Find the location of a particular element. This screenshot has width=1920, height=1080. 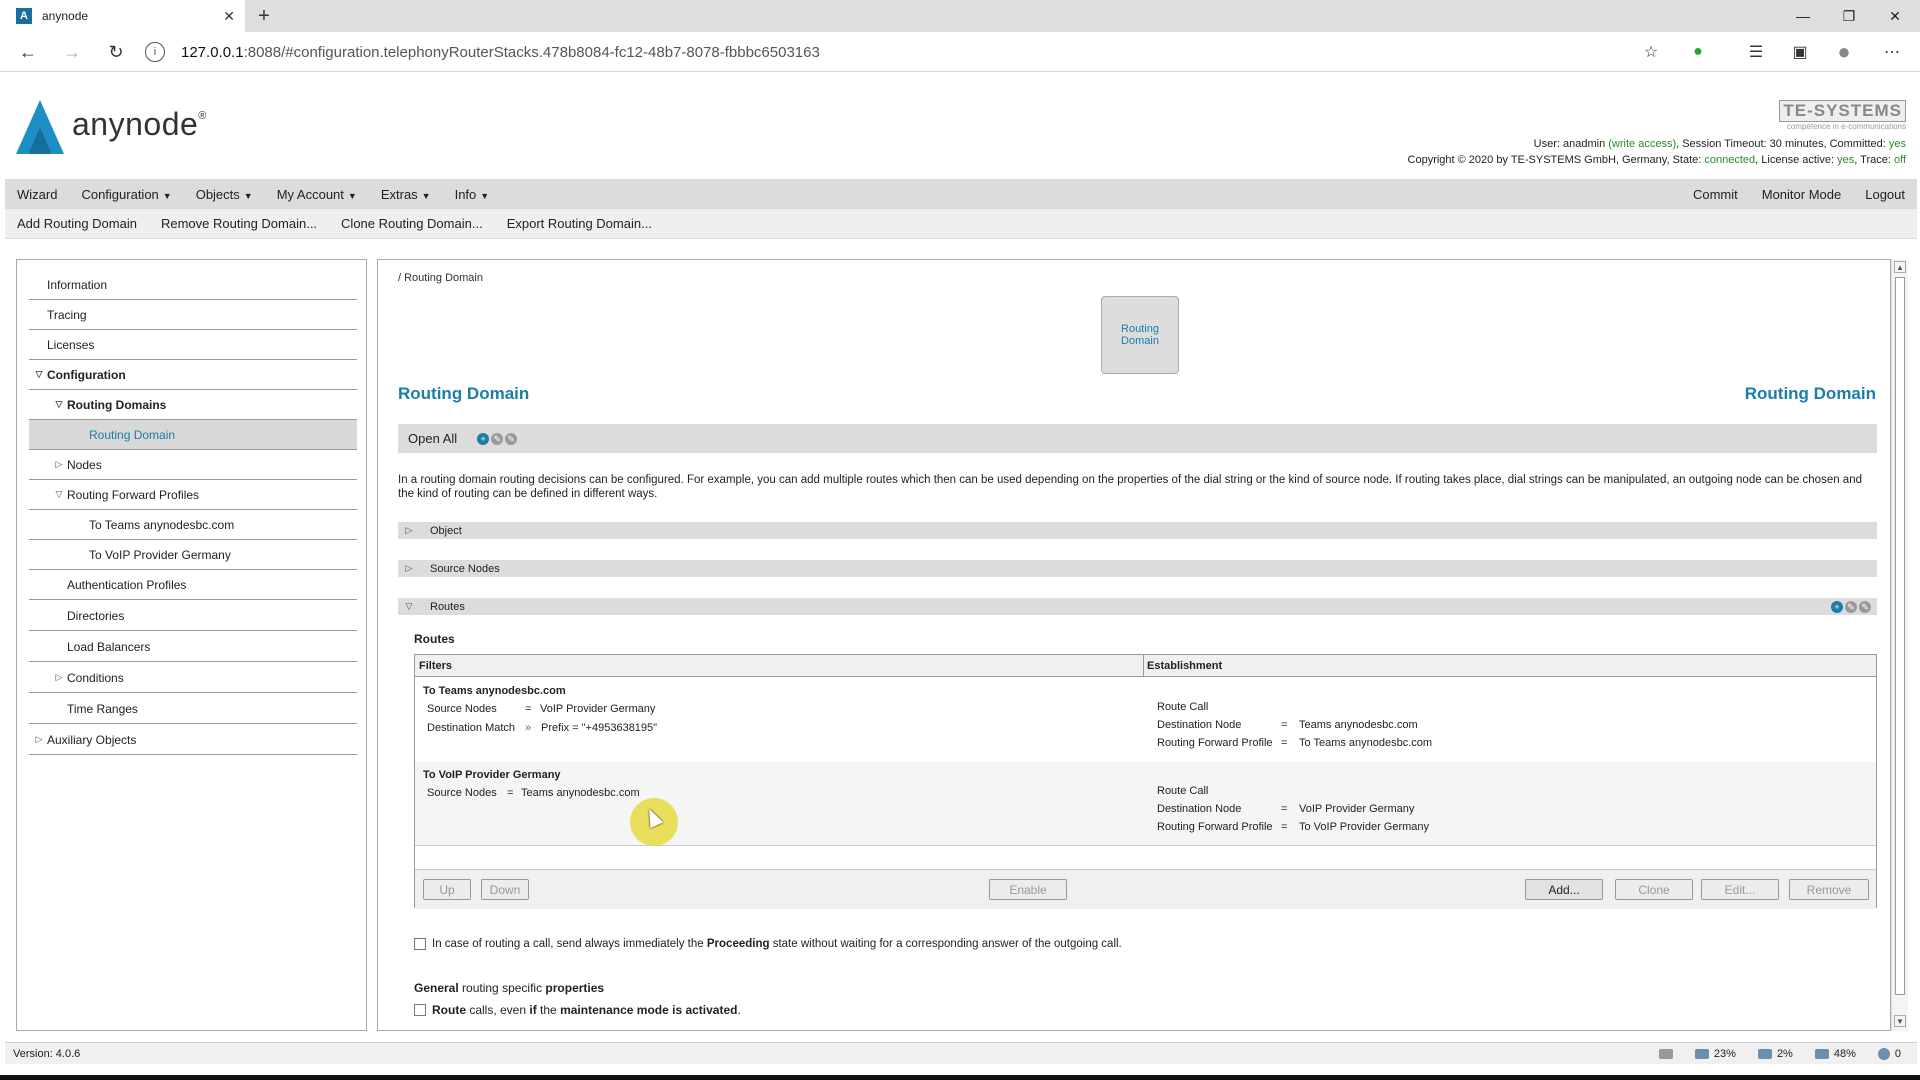

close-window-icon: ✕ is located at coordinates (1895, 16).